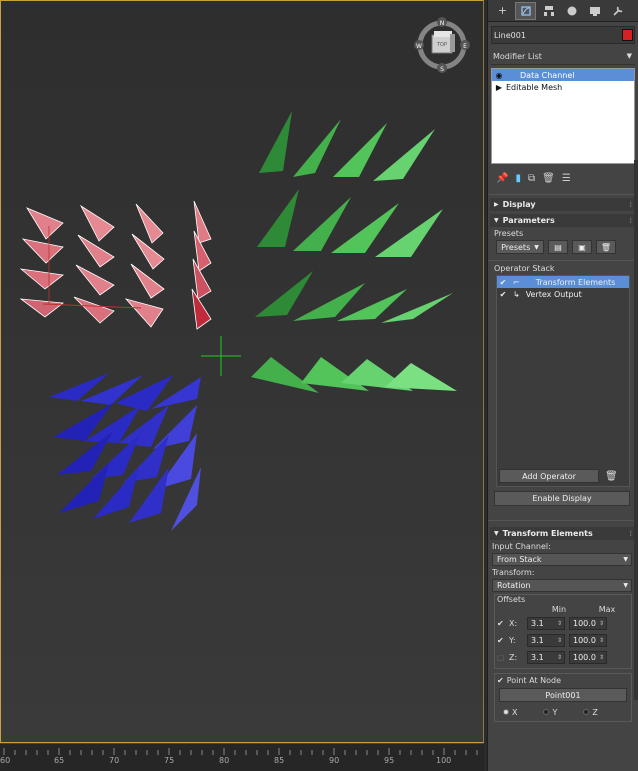 The width and height of the screenshot is (638, 771). What do you see at coordinates (221, 356) in the screenshot?
I see `point-helper-icon` at bounding box center [221, 356].